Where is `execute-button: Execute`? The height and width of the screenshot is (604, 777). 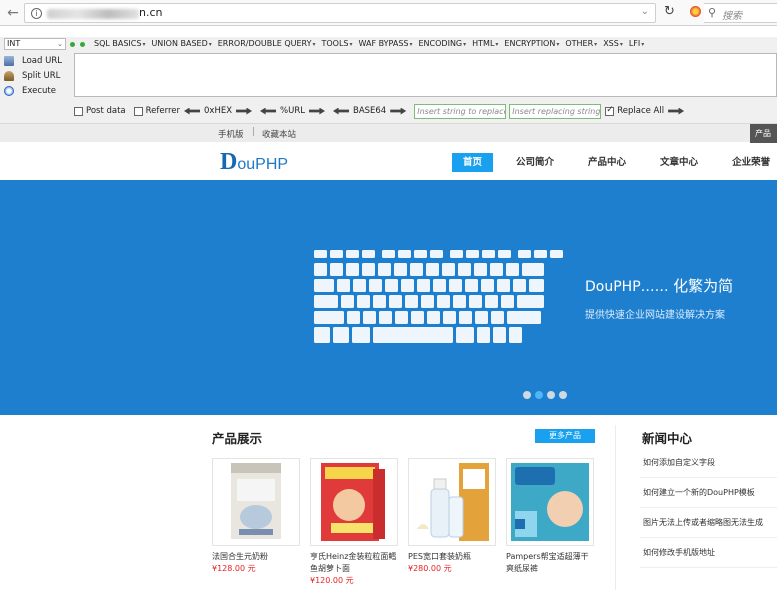
execute-button: Execute is located at coordinates (37, 90).